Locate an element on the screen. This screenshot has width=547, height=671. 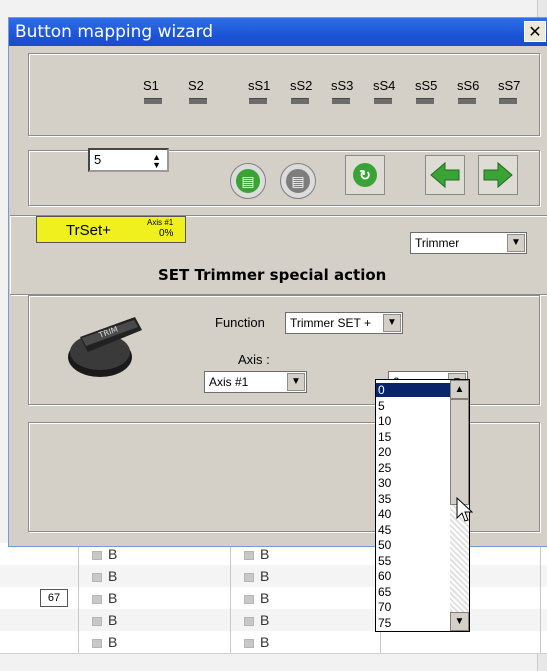
close-icon: ✕ is located at coordinates (535, 31).